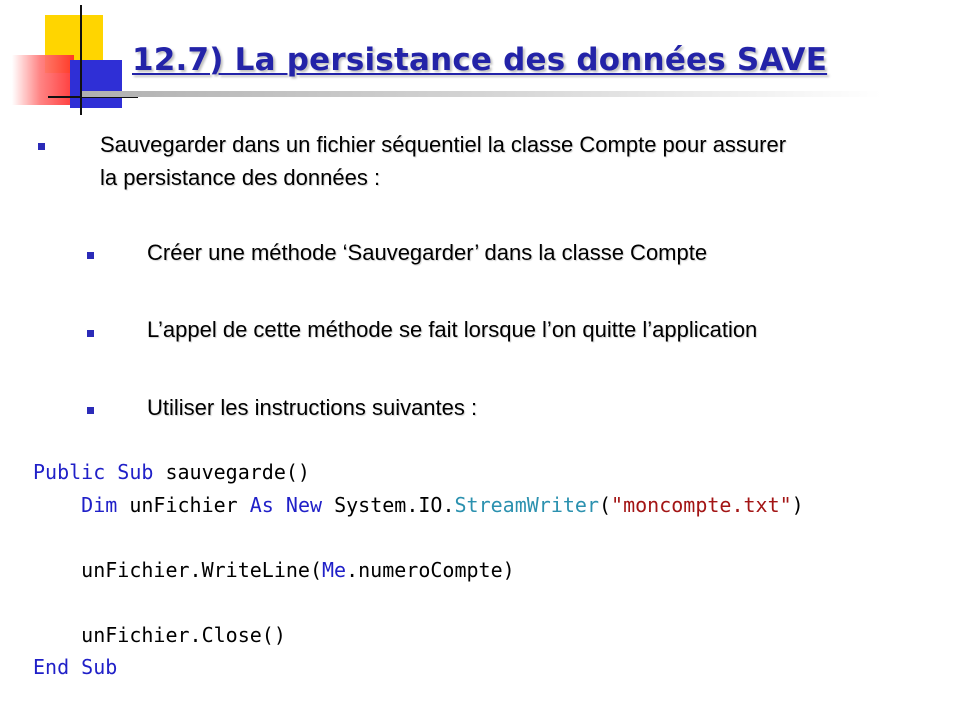 Image resolution: width=960 pixels, height=720 pixels. I want to click on slide-title: 12.7) La persistance des données SAVE, so click(480, 60).